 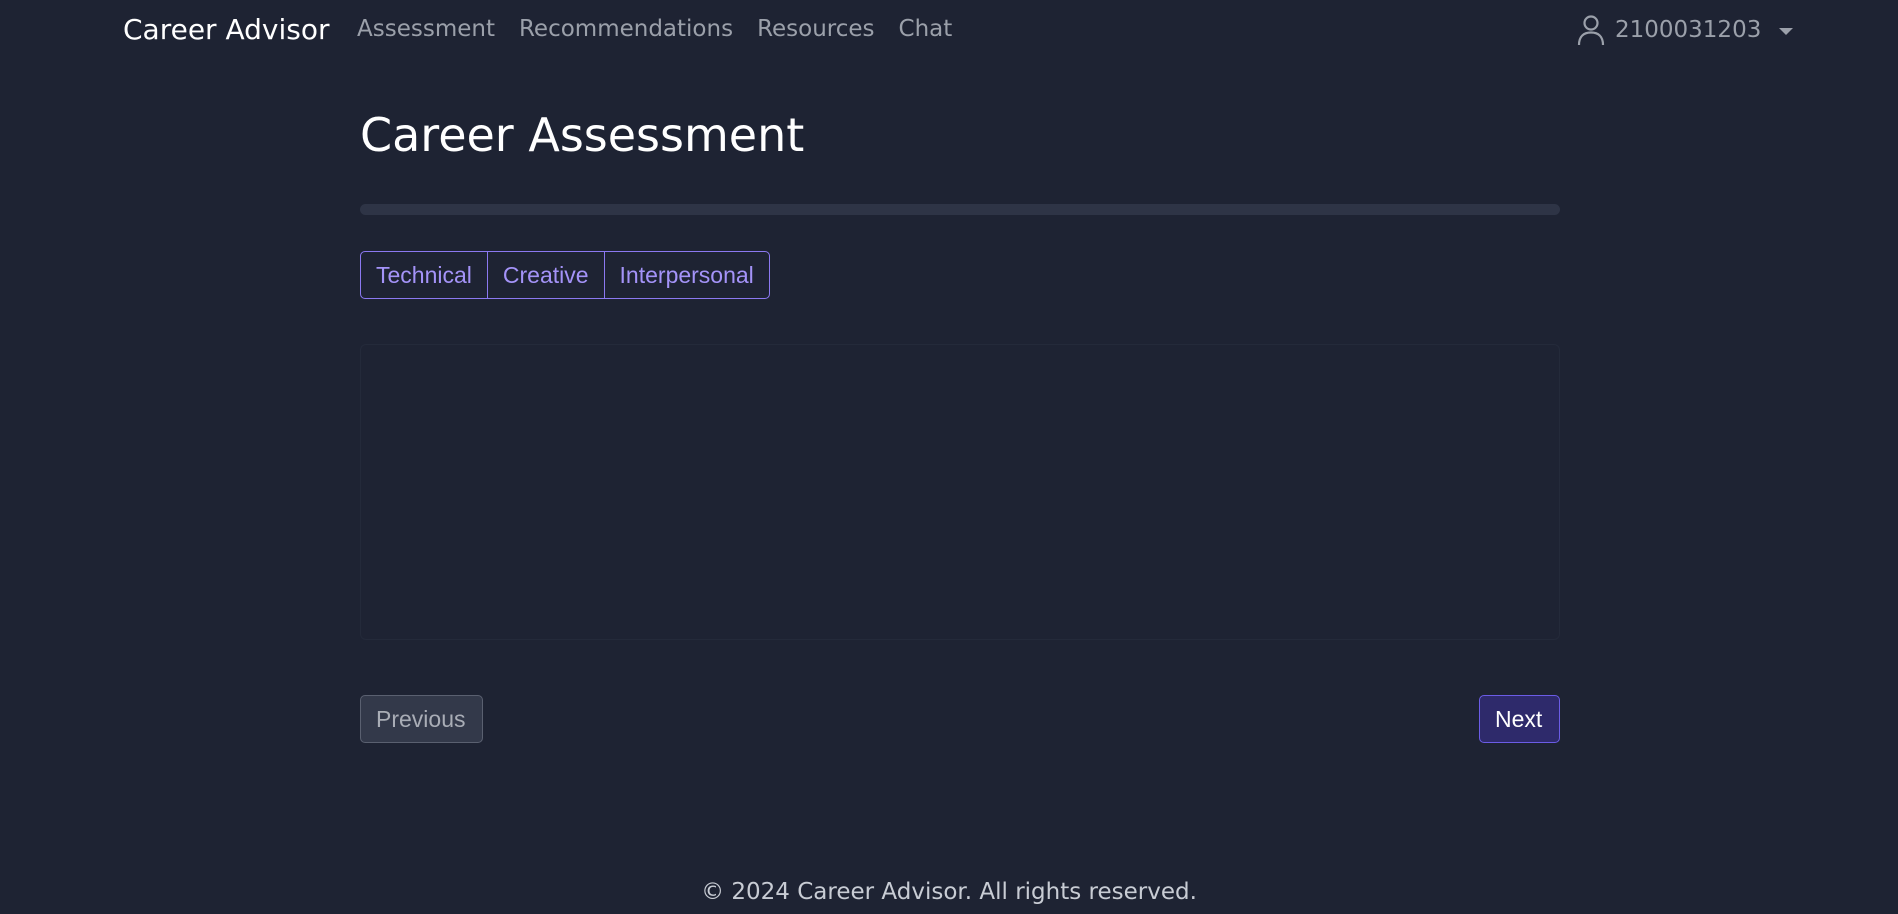 What do you see at coordinates (545, 275) in the screenshot?
I see `tab-creative: Creative` at bounding box center [545, 275].